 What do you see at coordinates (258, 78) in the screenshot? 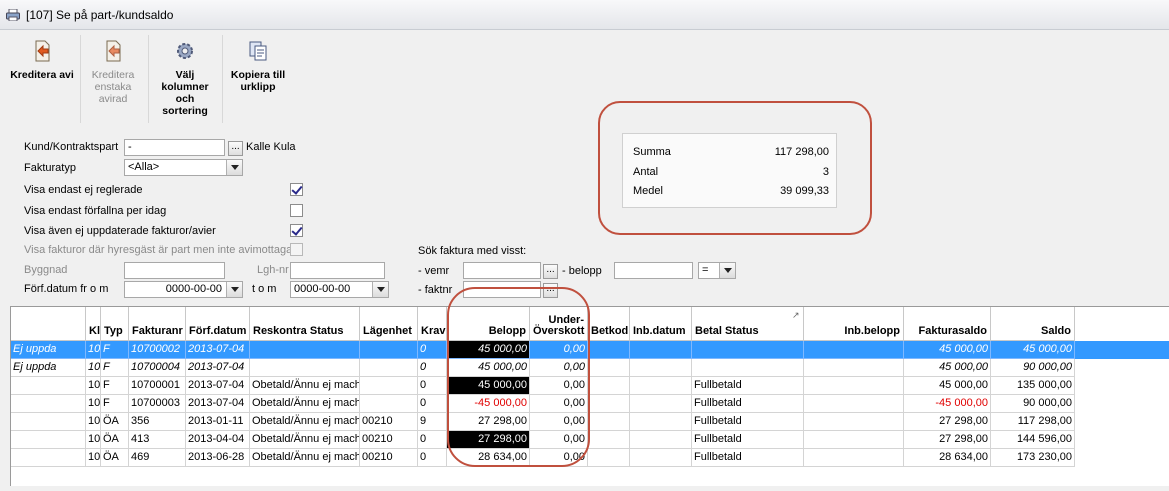
I see `kopiera-till-urklipp-button: Kopiera till urklipp` at bounding box center [258, 78].